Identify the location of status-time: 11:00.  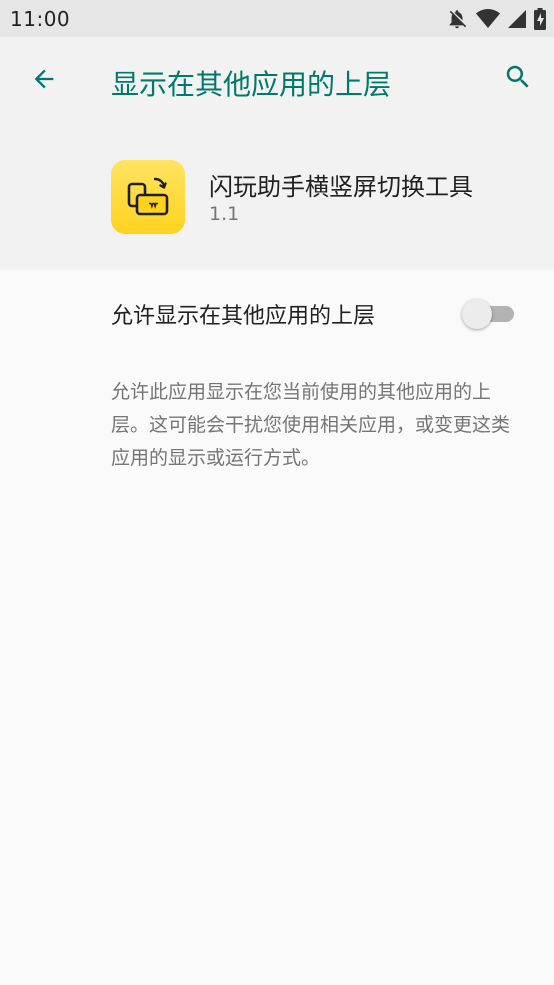
(40, 19).